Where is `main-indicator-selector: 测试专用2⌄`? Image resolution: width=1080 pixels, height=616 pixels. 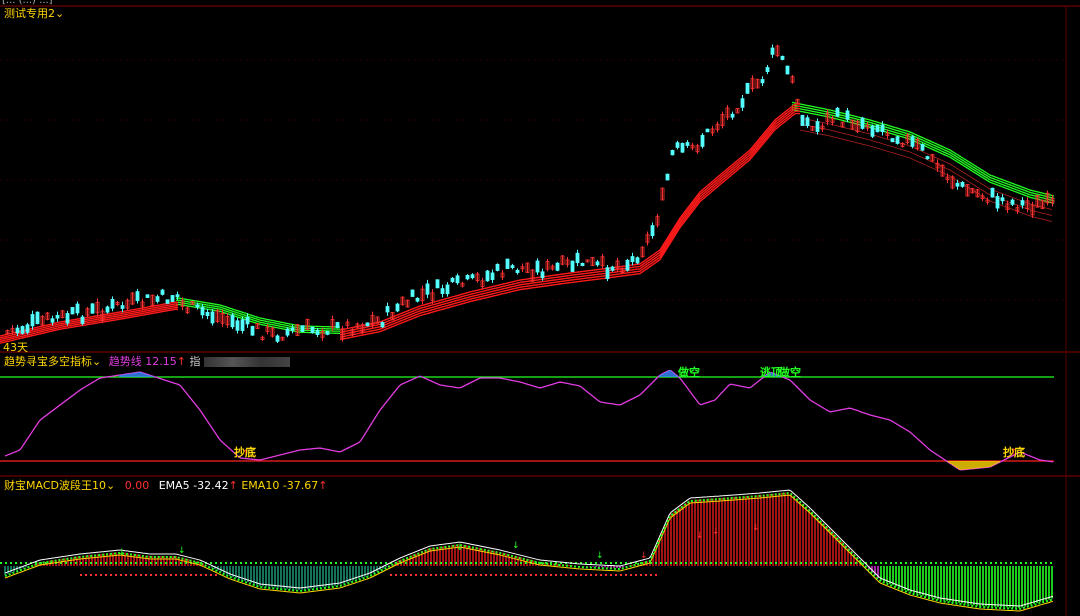 main-indicator-selector: 测试专用2⌄ is located at coordinates (34, 13).